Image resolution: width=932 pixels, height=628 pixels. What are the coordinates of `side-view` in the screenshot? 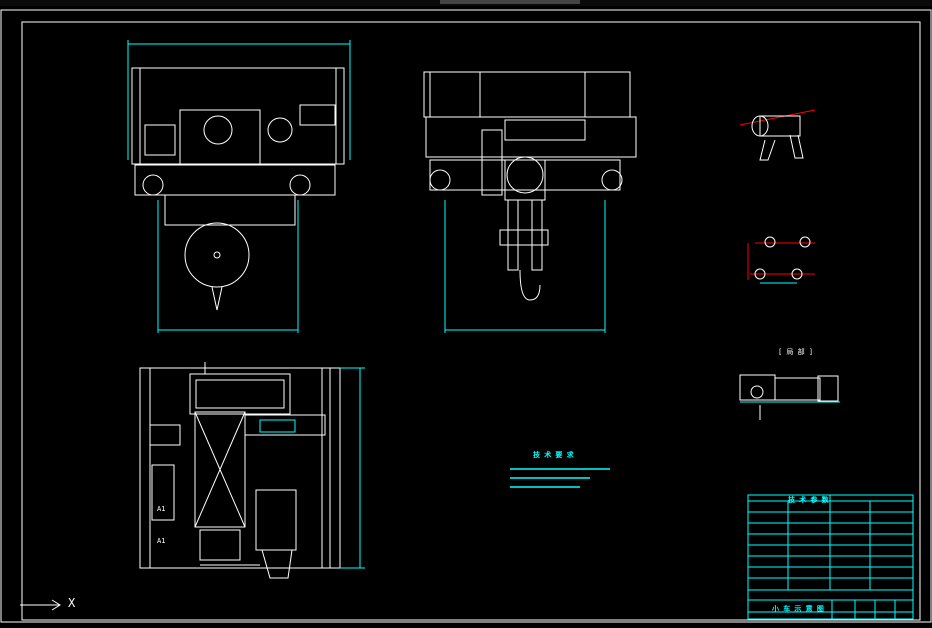 It's located at (530, 202).